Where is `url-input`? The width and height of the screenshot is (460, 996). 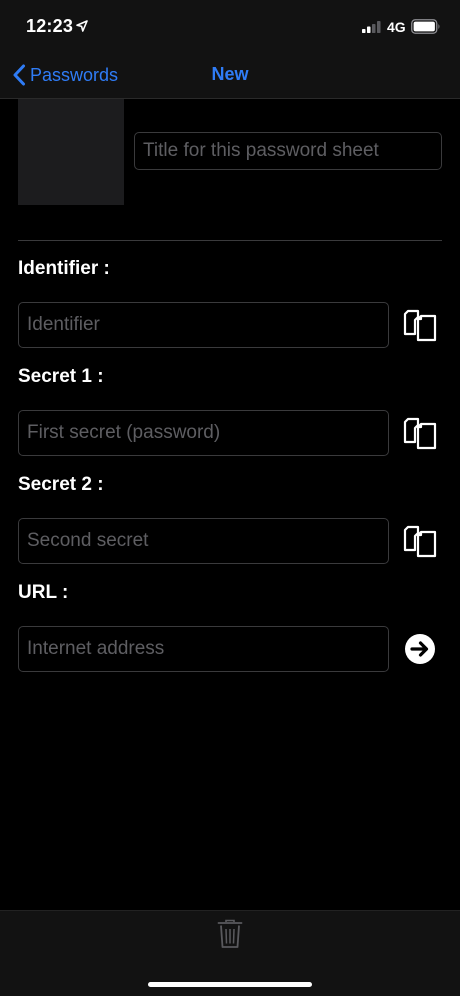
url-input is located at coordinates (203, 649).